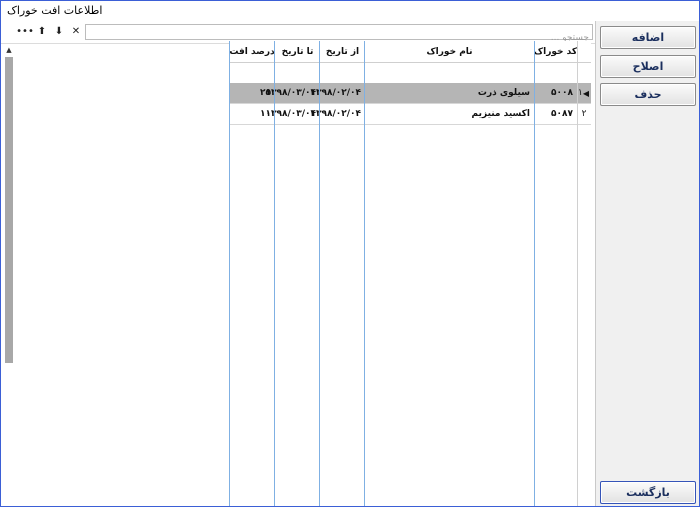 This screenshot has width=700, height=507. What do you see at coordinates (449, 51) in the screenshot?
I see `column-header-name: نام خوراک` at bounding box center [449, 51].